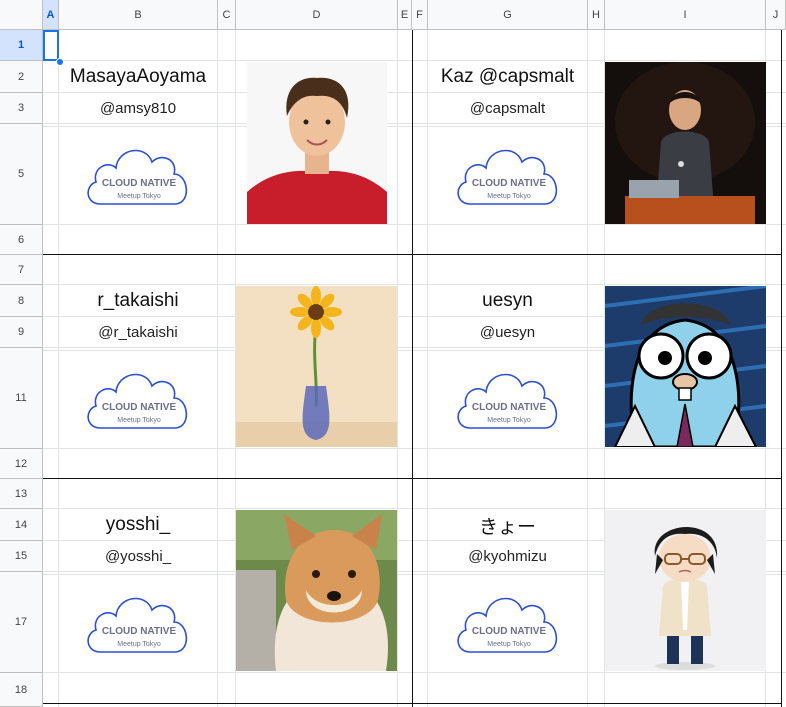  What do you see at coordinates (51, 45) in the screenshot?
I see `active-cell-a1` at bounding box center [51, 45].